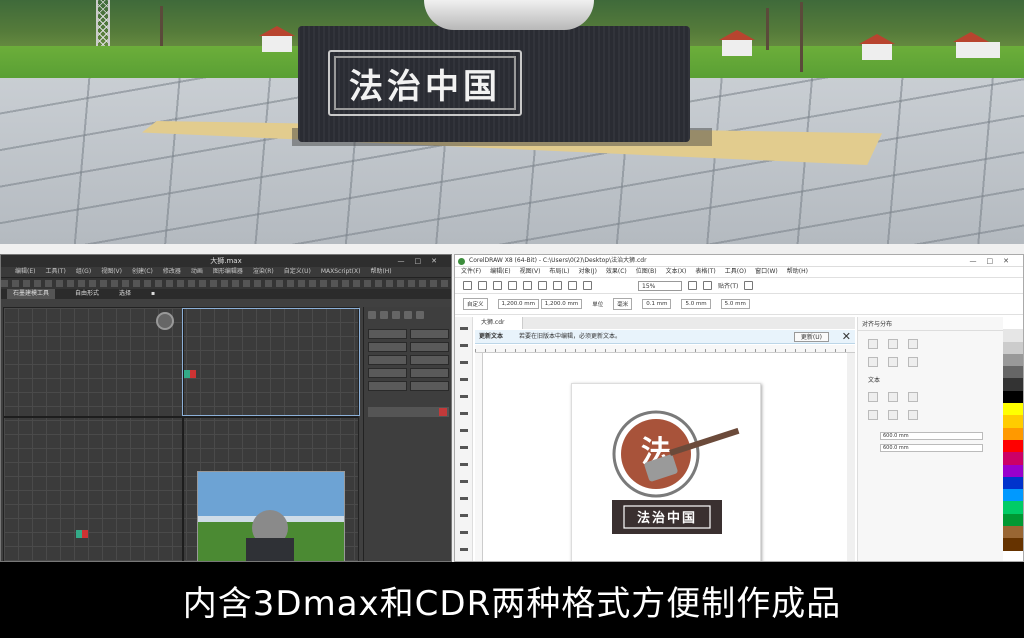 This screenshot has height=638, width=1024. I want to click on new-icon, so click(467, 285).